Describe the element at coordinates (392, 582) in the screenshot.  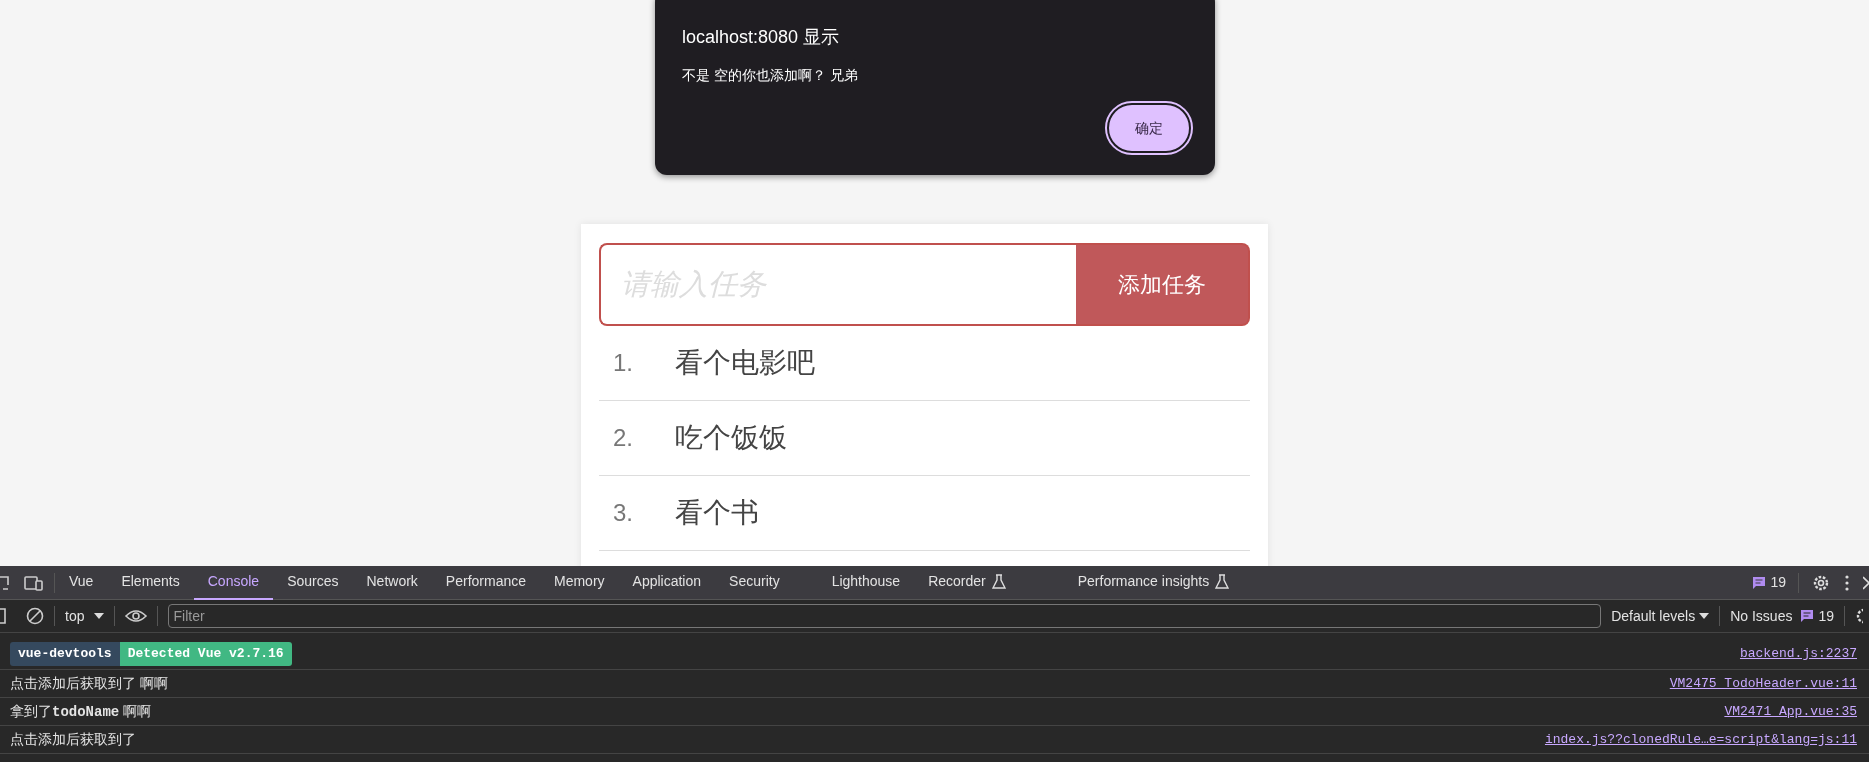
I see `devtools-tab: Network` at that location.